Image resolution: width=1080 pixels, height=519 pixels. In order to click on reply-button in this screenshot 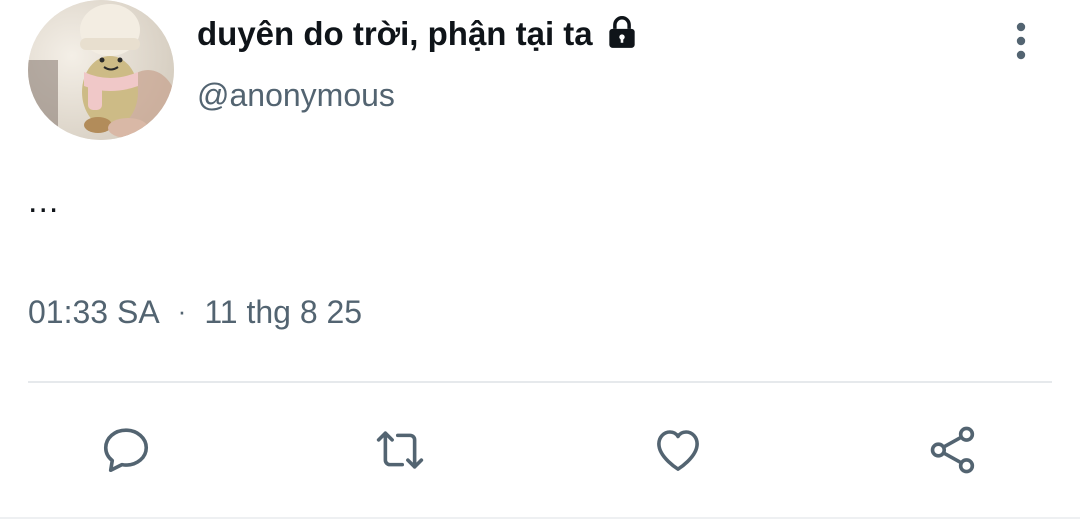, I will do `click(126, 450)`.